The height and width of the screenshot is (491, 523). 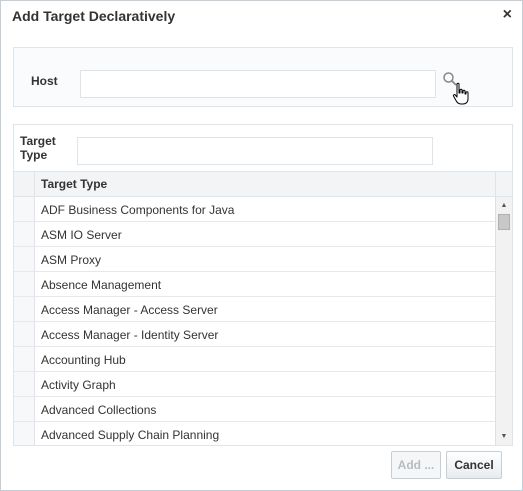 I want to click on row-target-type: ASM IO Server, so click(x=81, y=235).